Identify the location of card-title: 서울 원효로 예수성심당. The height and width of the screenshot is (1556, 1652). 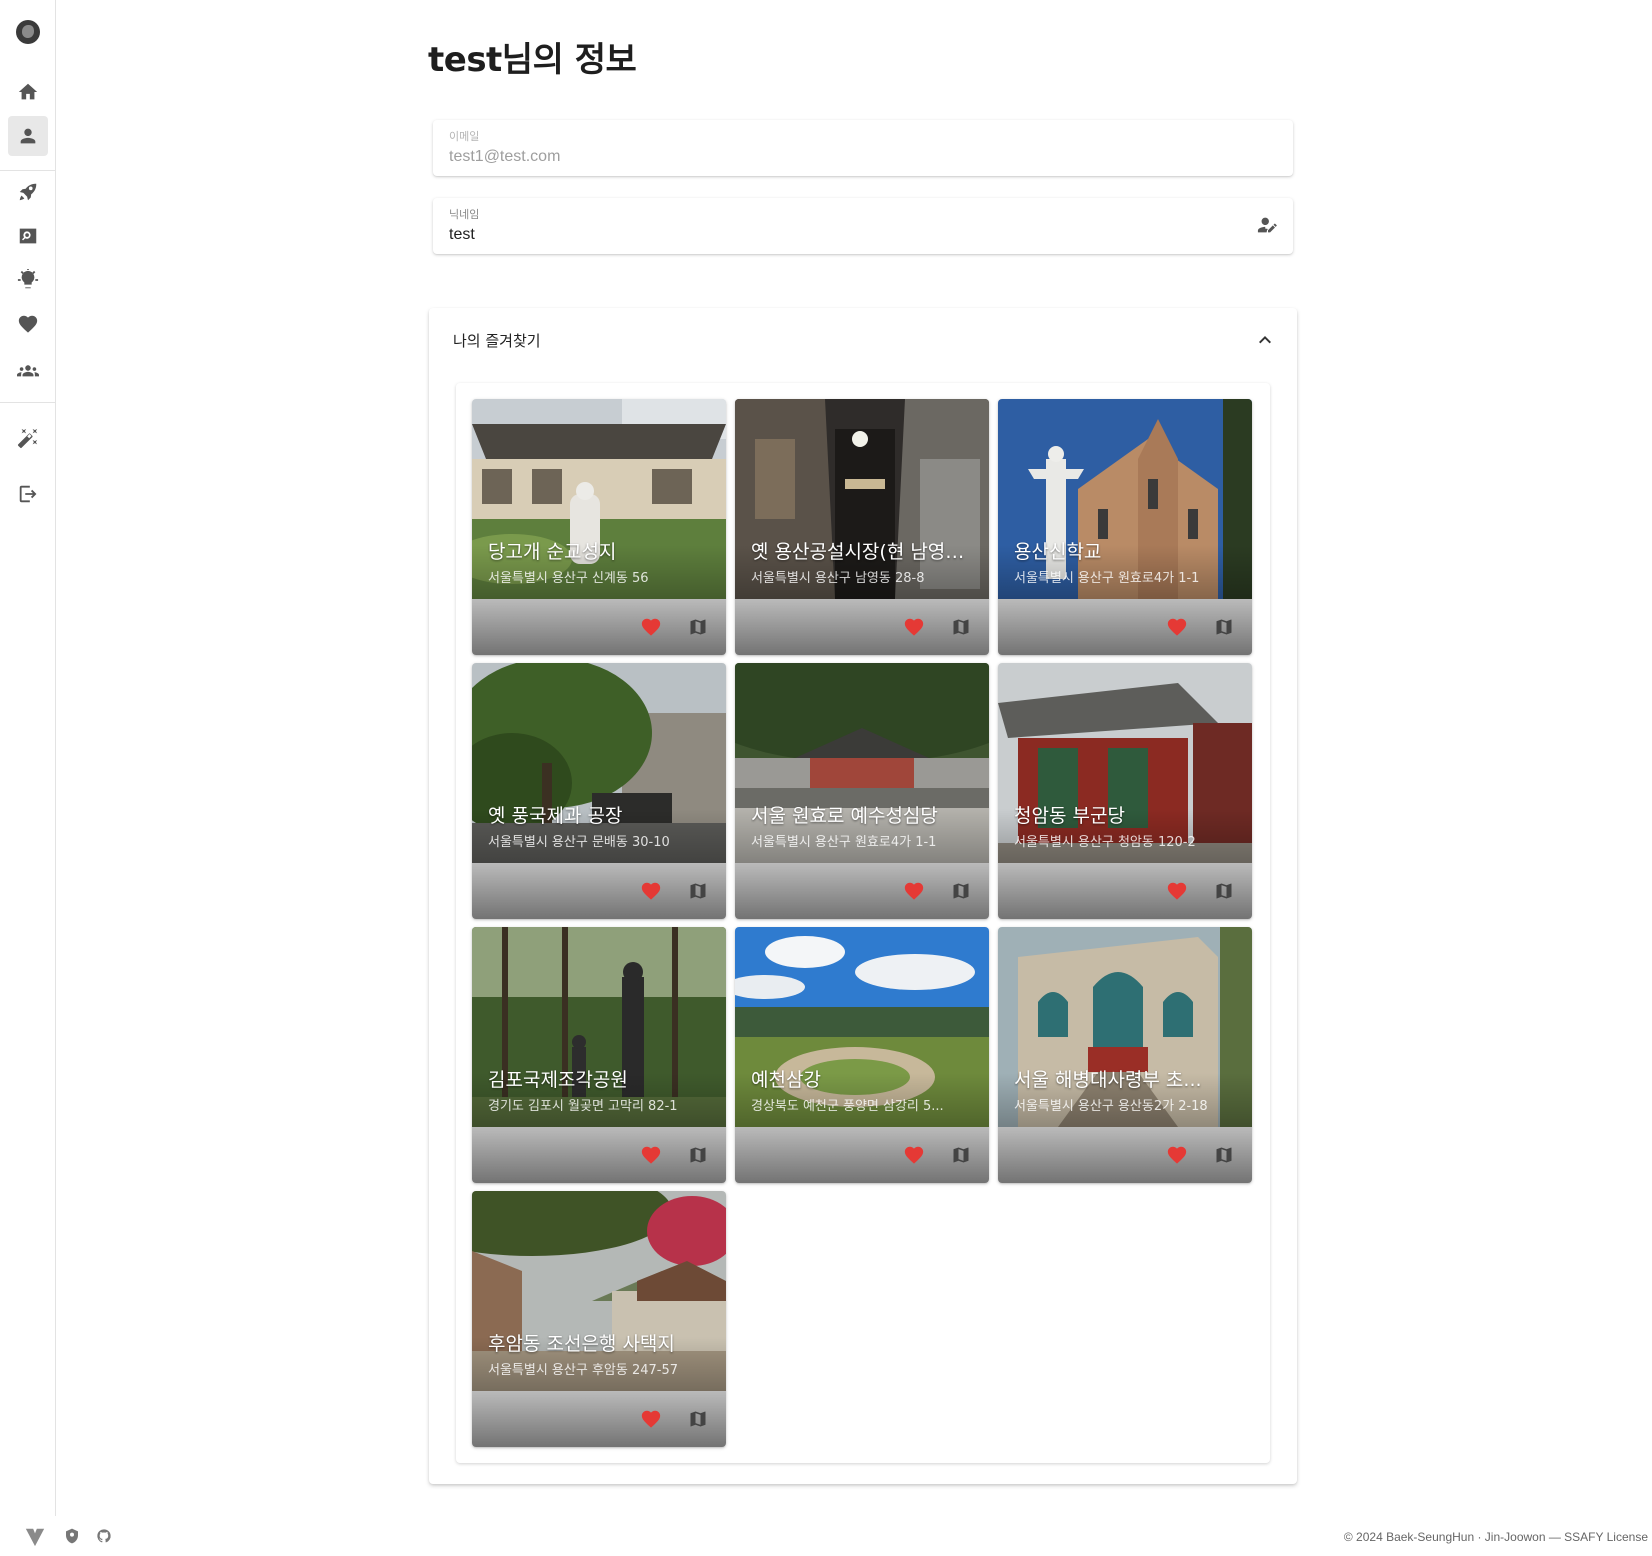
(844, 816).